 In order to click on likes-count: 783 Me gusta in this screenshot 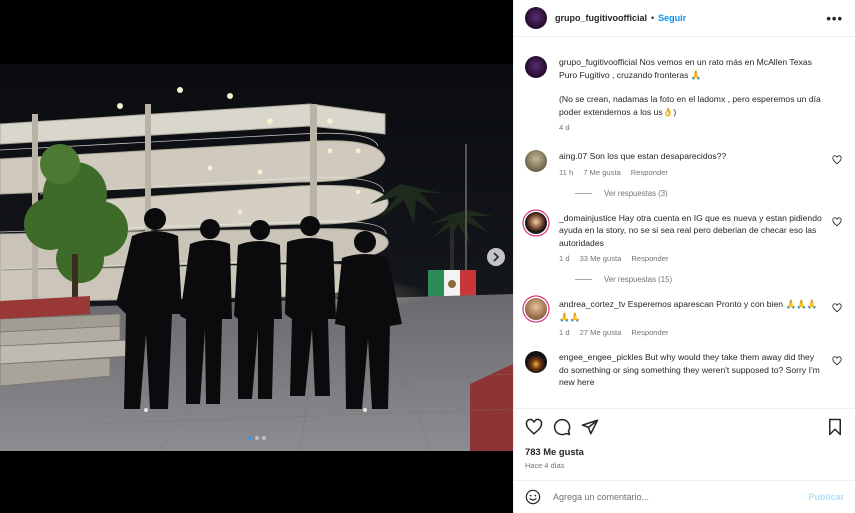, I will do `click(684, 451)`.